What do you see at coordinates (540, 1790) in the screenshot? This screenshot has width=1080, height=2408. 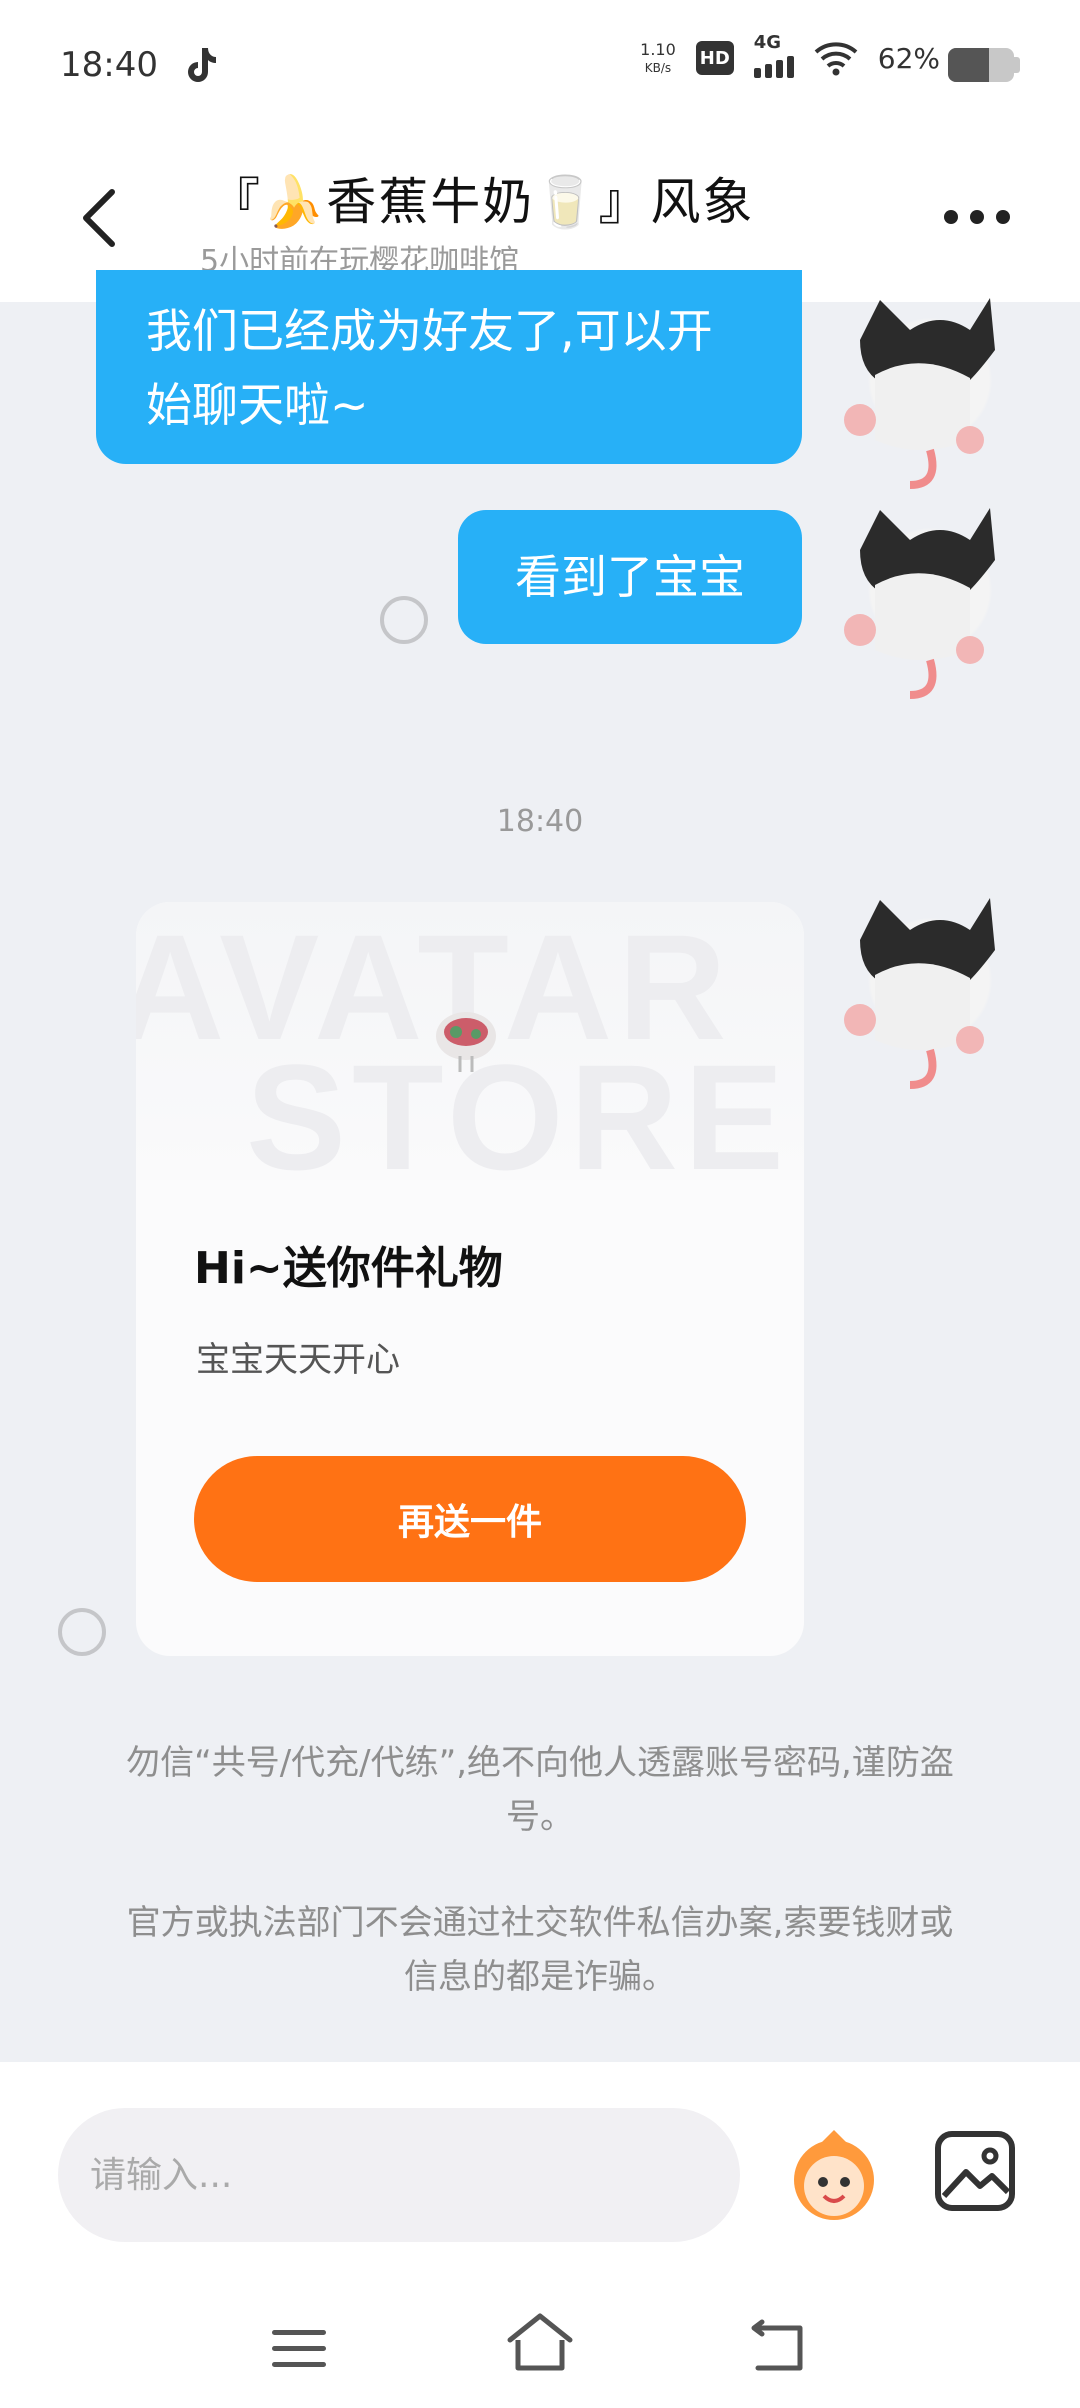 I see `security-notice: 勿信“共号/代充/代练”,绝不向他人透露账号密码,谨防盗号。` at bounding box center [540, 1790].